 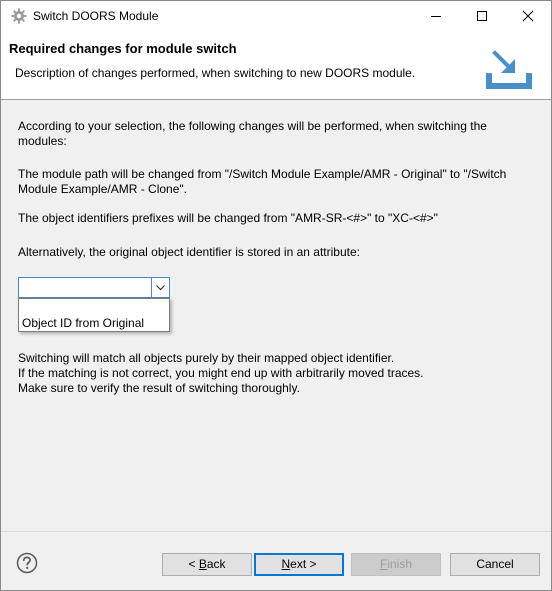 I want to click on back-button-prefix: <, so click(x=193, y=564).